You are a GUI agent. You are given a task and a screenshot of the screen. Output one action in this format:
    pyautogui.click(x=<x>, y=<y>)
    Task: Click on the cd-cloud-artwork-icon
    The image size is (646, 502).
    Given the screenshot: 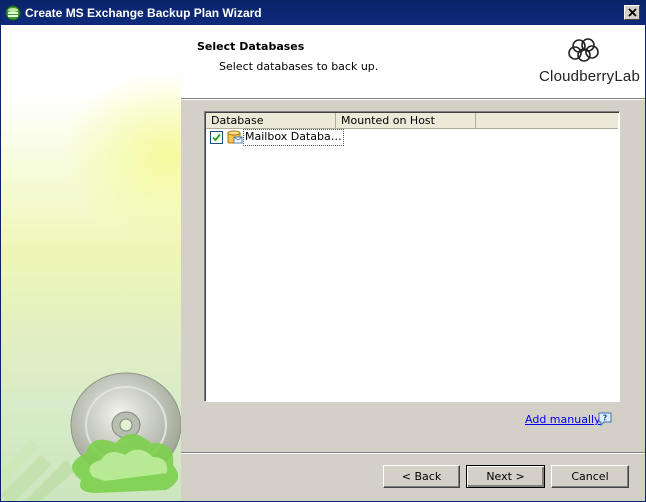 What is the action you would take?
    pyautogui.click(x=91, y=436)
    